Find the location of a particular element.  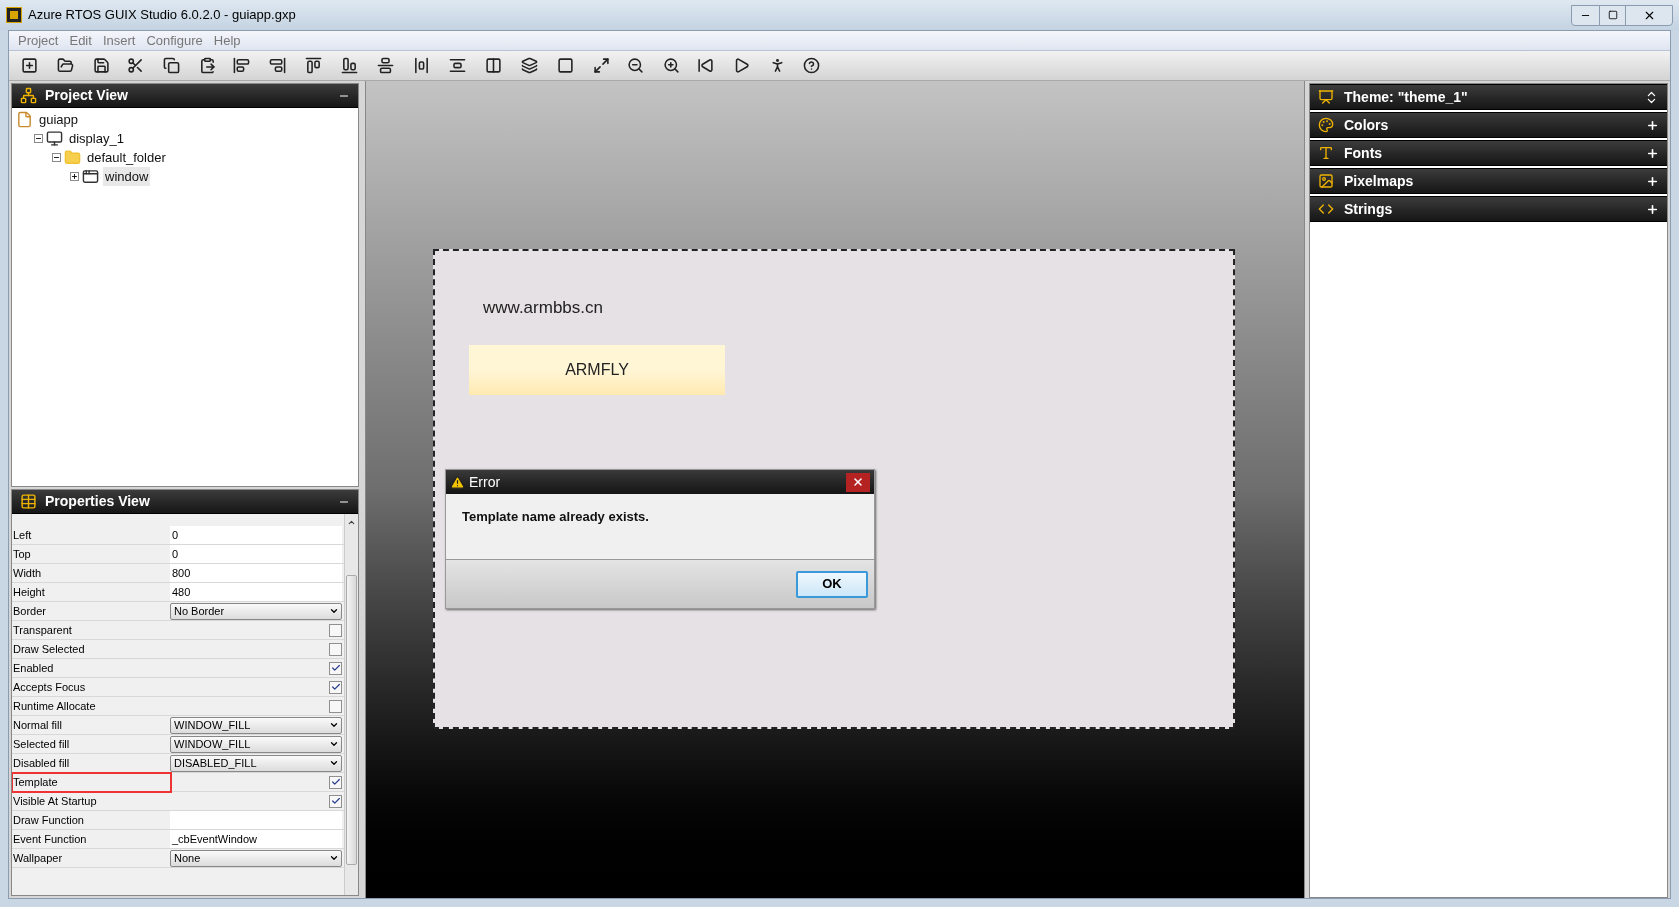

section-title: Pixelmaps is located at coordinates (1379, 181).